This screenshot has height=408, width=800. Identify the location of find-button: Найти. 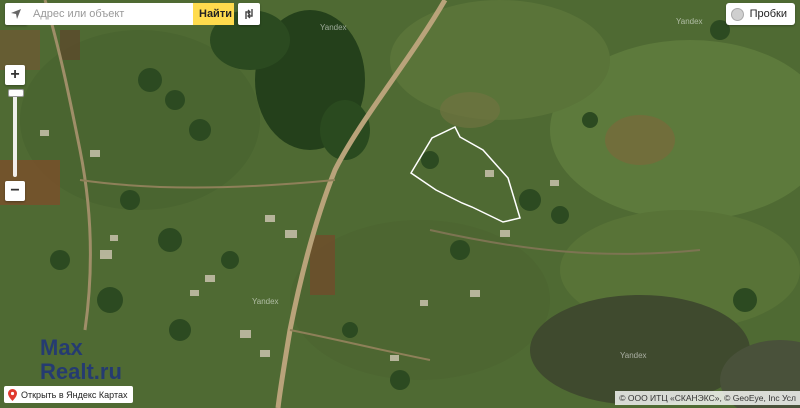
(213, 14).